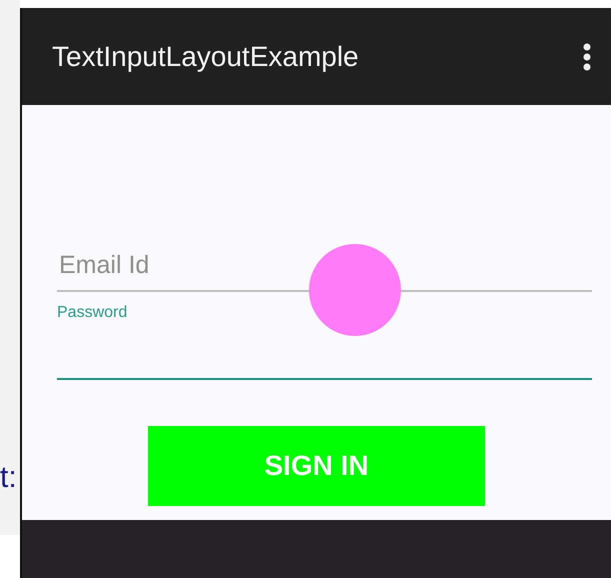 This screenshot has height=578, width=611. I want to click on app-title: TextInputLayoutExample, so click(205, 56).